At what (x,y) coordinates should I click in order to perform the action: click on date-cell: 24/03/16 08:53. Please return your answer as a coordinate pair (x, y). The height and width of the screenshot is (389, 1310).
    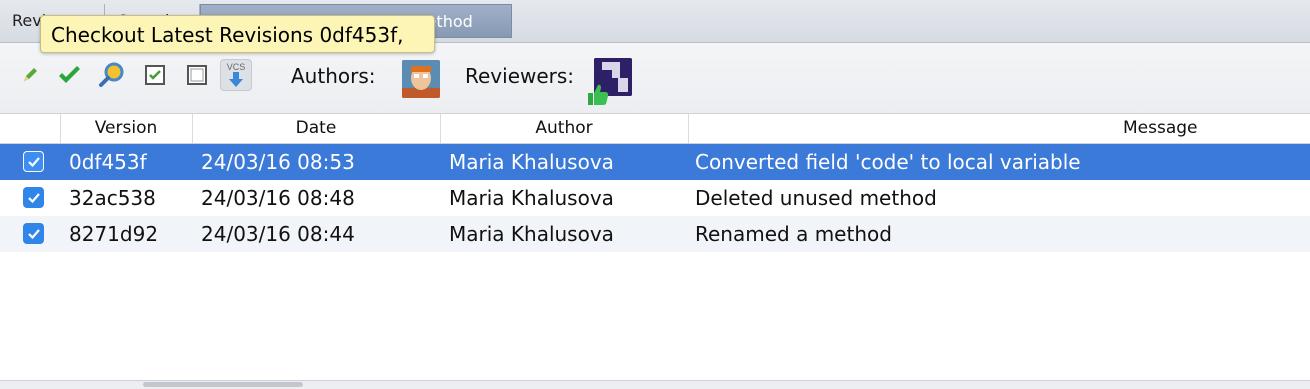
    Looking at the image, I should click on (278, 162).